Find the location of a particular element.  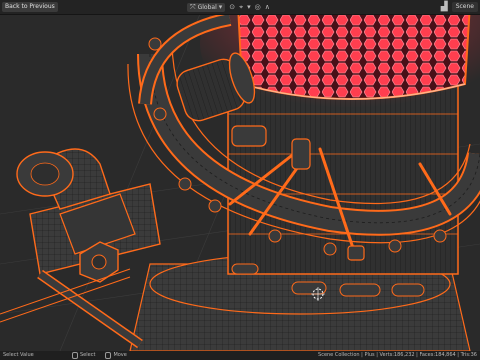

orientation-label: Global is located at coordinates (207, 7).